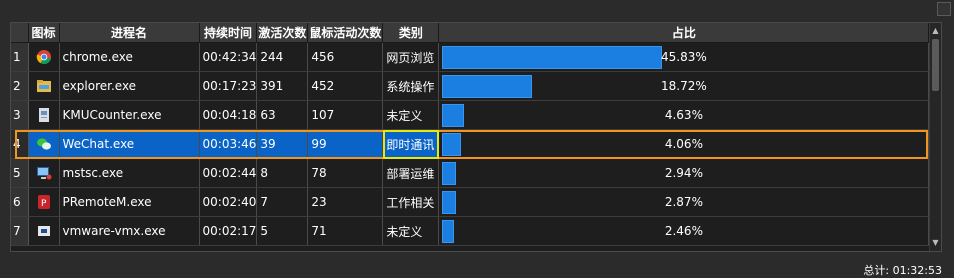  What do you see at coordinates (411, 173) in the screenshot?
I see `category-cell: 部署运维` at bounding box center [411, 173].